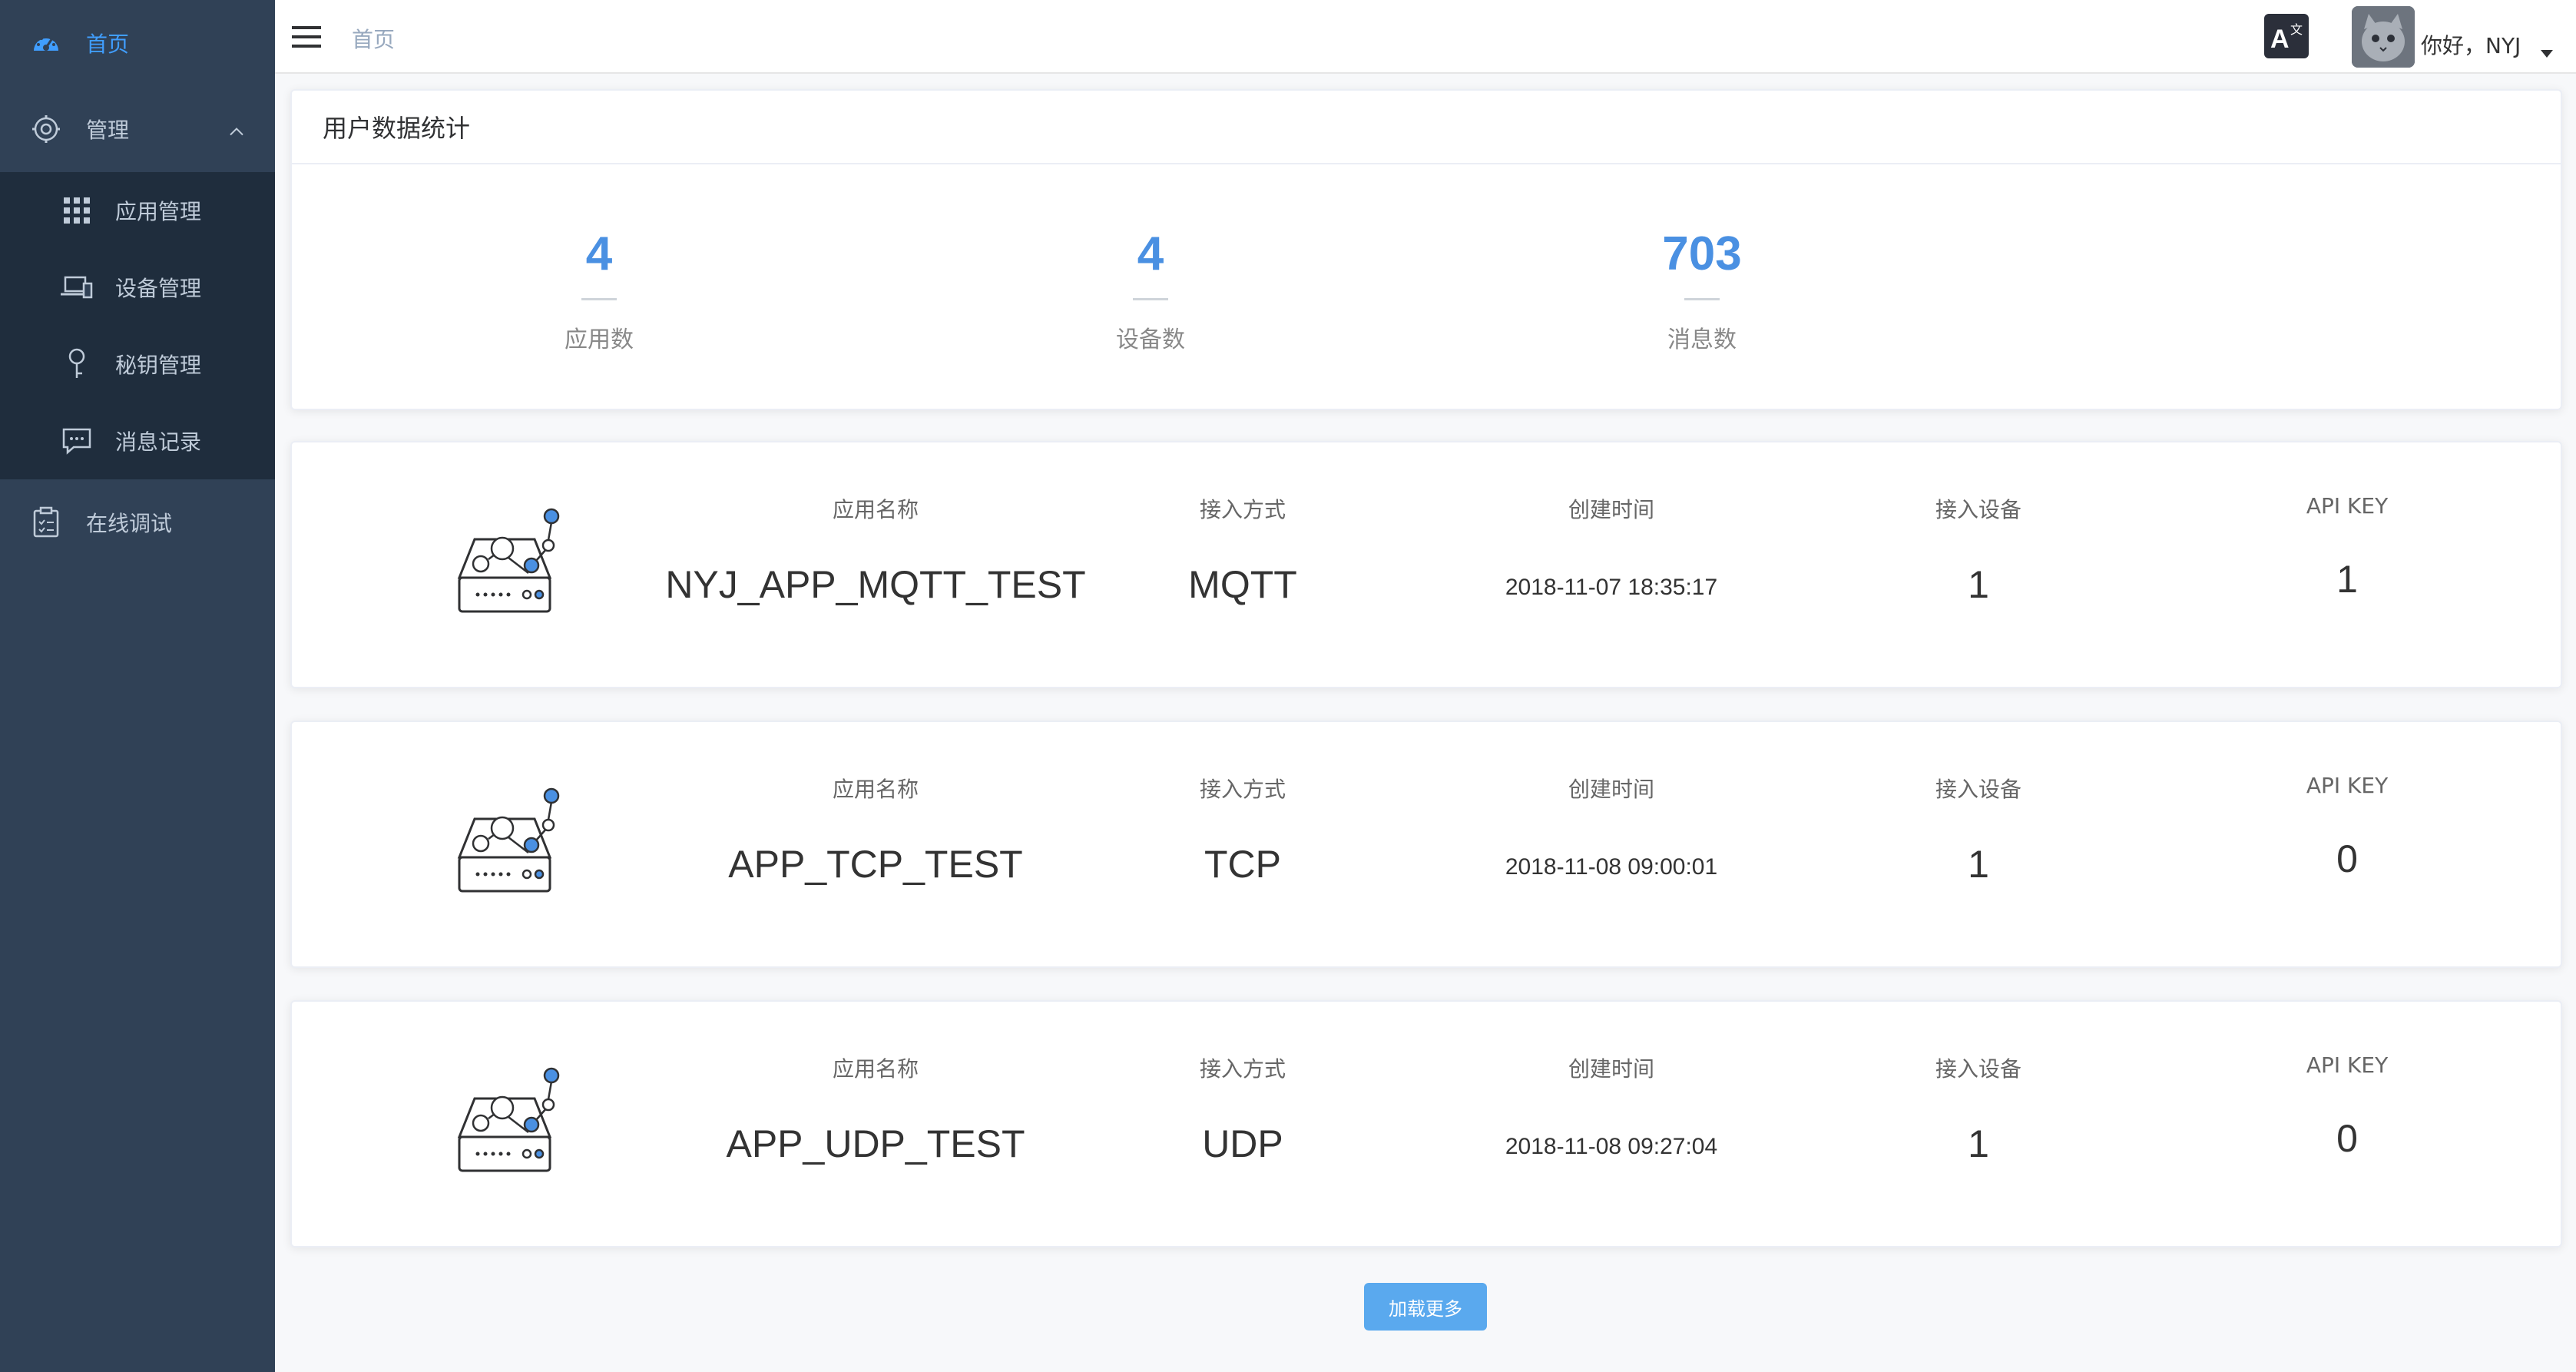 This screenshot has width=2576, height=1372. What do you see at coordinates (599, 292) in the screenshot?
I see `stat-app-count: 4 应用数` at bounding box center [599, 292].